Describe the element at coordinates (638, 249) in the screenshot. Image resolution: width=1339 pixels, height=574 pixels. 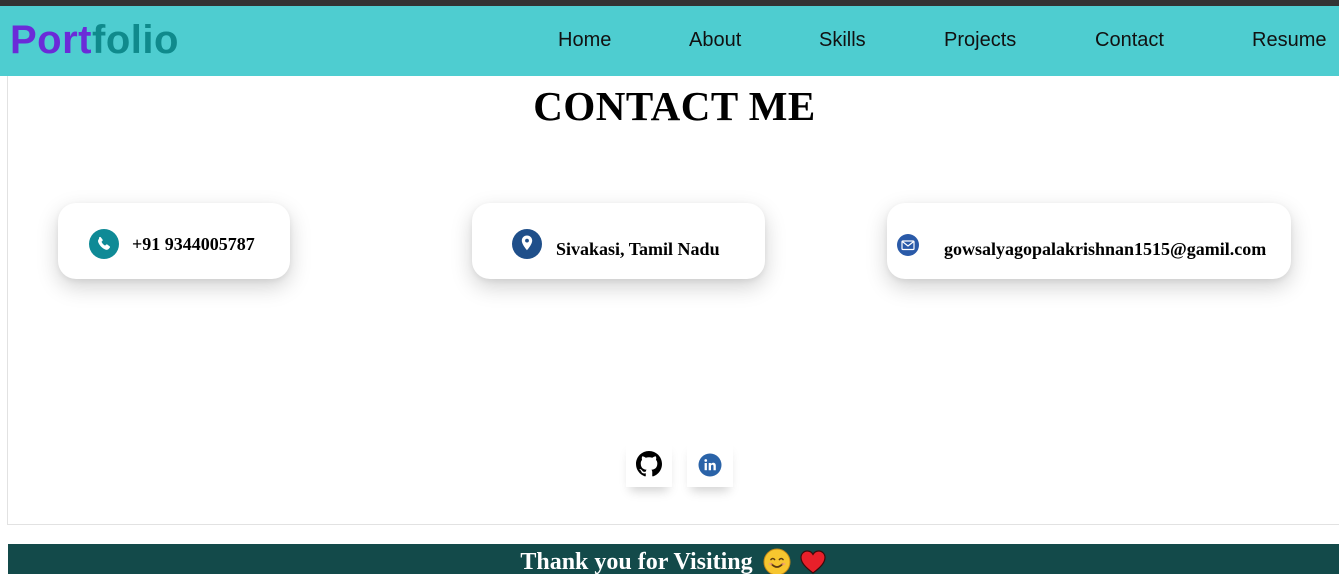
I see `contact-location-text: Sivakasi, Tamil Nadu` at that location.